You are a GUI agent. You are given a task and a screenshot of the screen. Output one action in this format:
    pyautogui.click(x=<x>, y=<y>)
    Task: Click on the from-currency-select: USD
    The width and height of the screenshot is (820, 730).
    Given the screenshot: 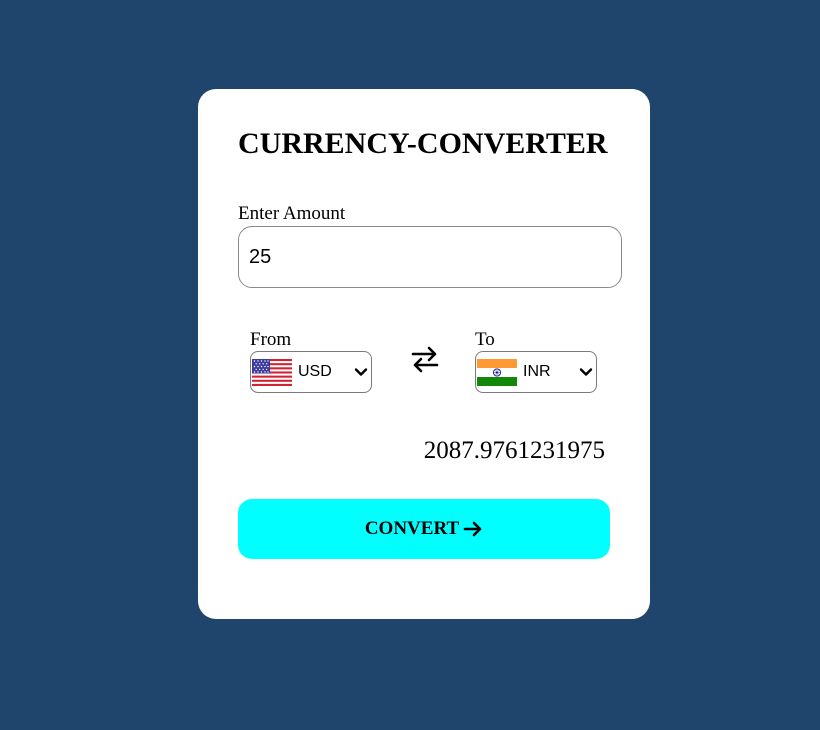 What is the action you would take?
    pyautogui.click(x=311, y=372)
    